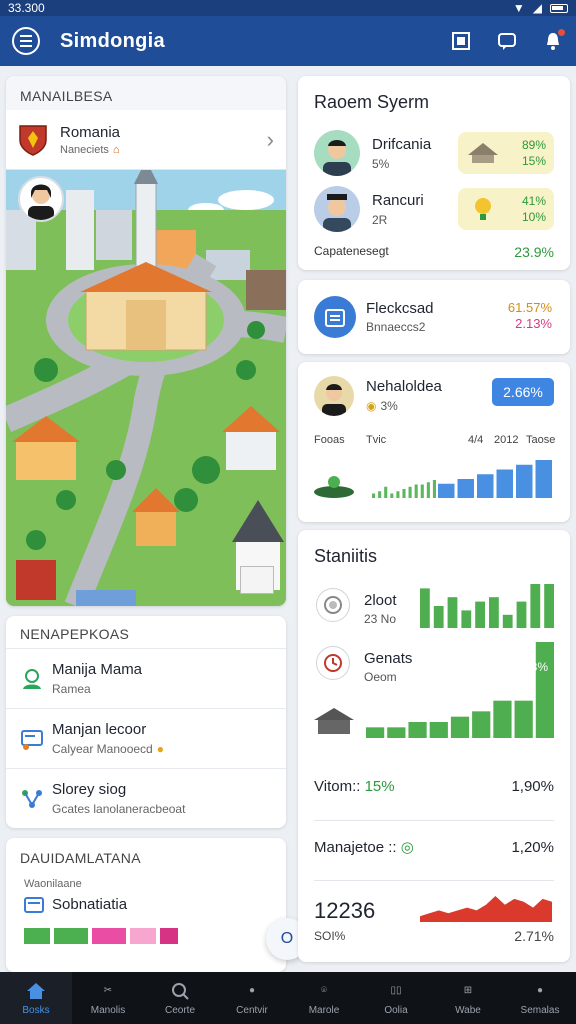 Image resolution: width=576 pixels, height=1024 pixels. Describe the element at coordinates (396, 998) in the screenshot. I see `nav-item-library: ▯▯ Oolia` at that location.